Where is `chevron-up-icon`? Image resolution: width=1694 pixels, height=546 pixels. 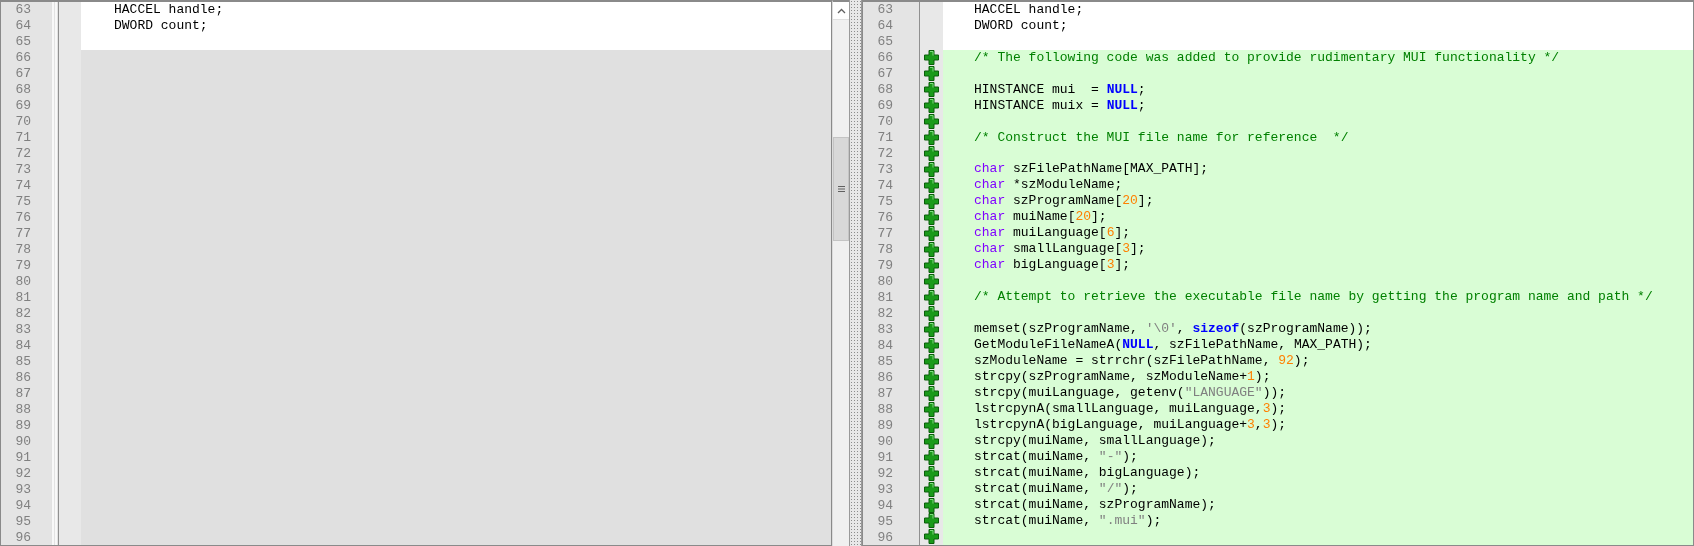 chevron-up-icon is located at coordinates (841, 10).